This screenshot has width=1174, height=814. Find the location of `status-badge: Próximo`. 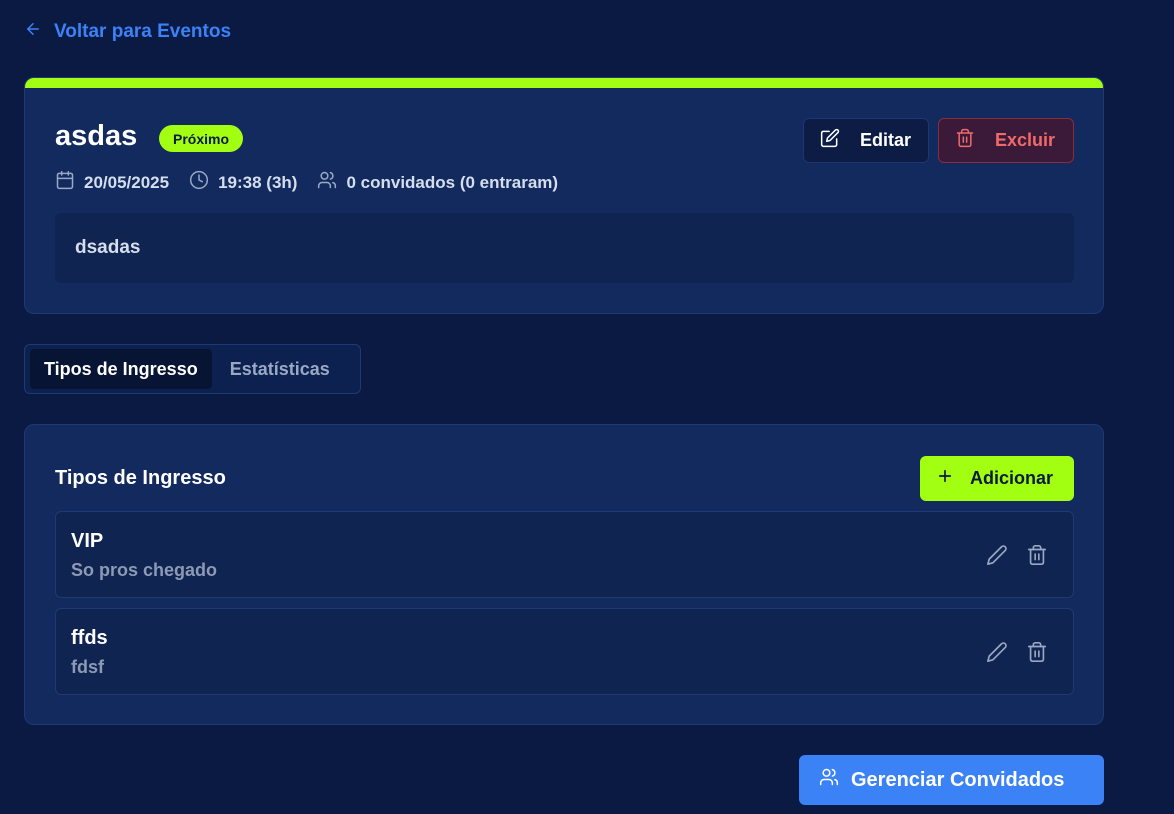

status-badge: Próximo is located at coordinates (201, 138).